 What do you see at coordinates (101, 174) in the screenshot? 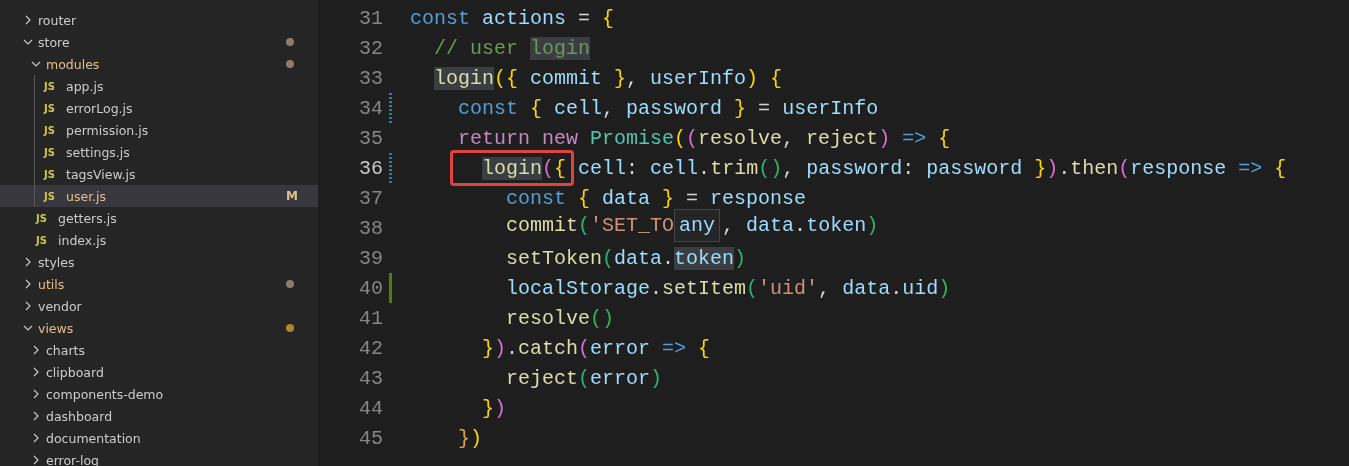
I see `file-name: tagsView.js` at bounding box center [101, 174].